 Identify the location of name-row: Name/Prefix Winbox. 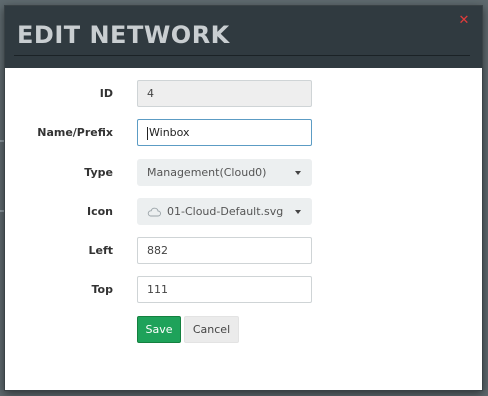
(243, 133).